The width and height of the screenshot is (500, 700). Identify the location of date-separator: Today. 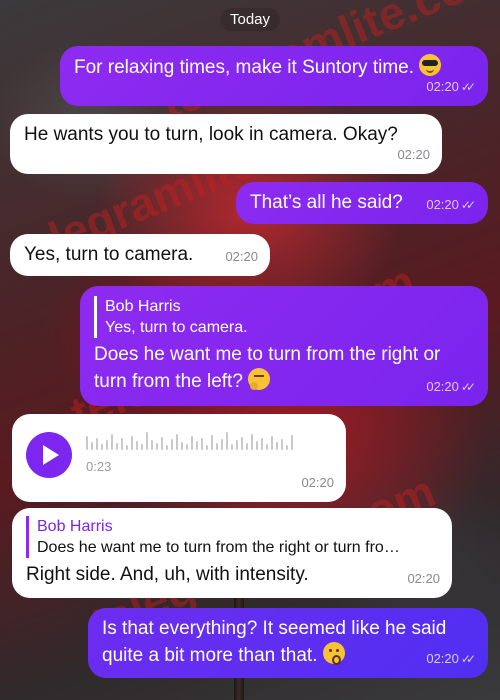
(250, 19).